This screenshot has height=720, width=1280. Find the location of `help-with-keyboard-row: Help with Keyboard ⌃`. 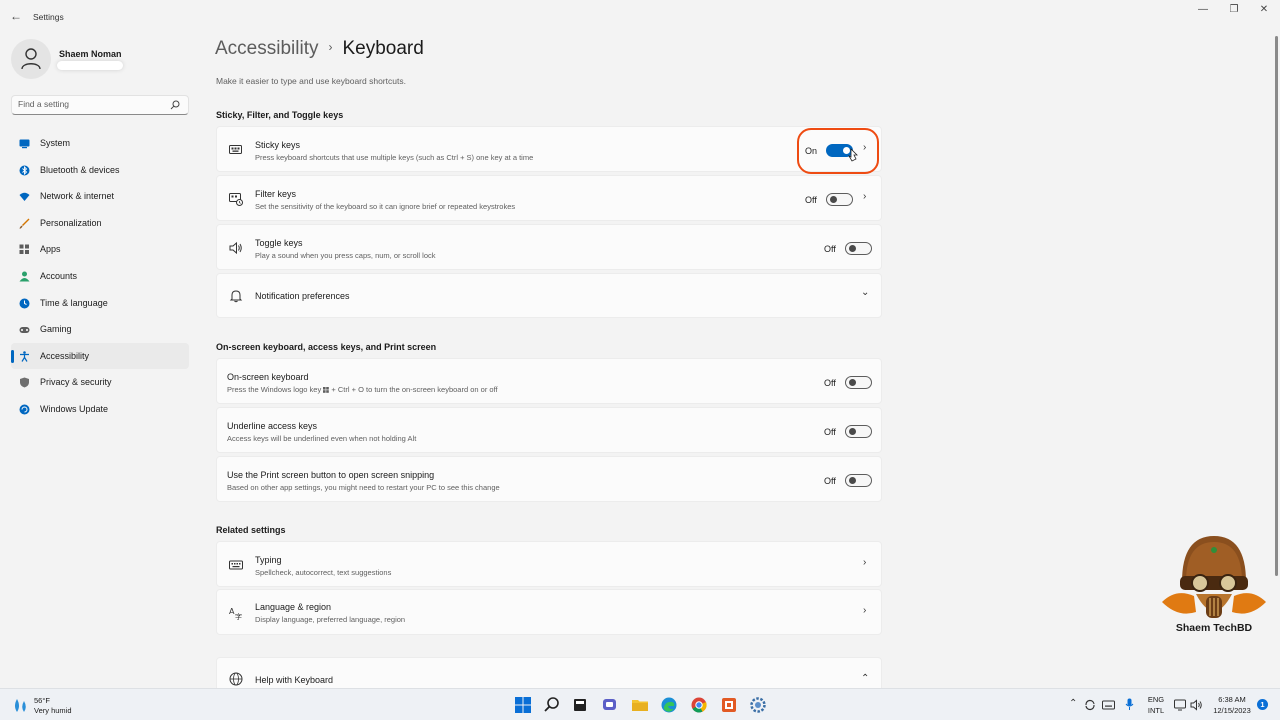

help-with-keyboard-row: Help with Keyboard ⌃ is located at coordinates (549, 672).